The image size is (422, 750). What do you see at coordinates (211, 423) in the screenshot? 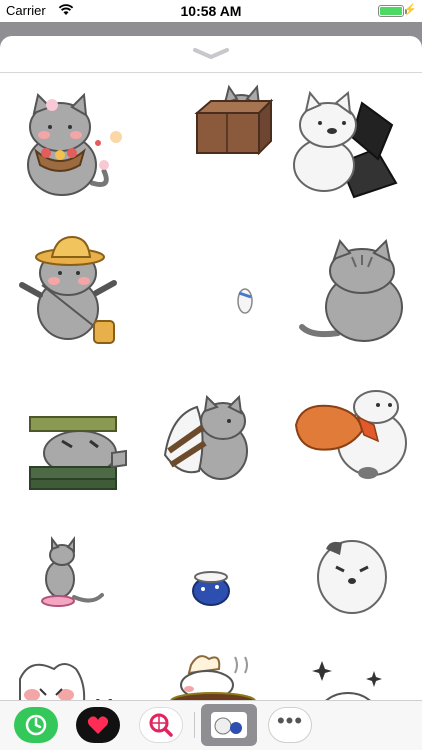
I see `sticker-cat-rice-ball` at bounding box center [211, 423].